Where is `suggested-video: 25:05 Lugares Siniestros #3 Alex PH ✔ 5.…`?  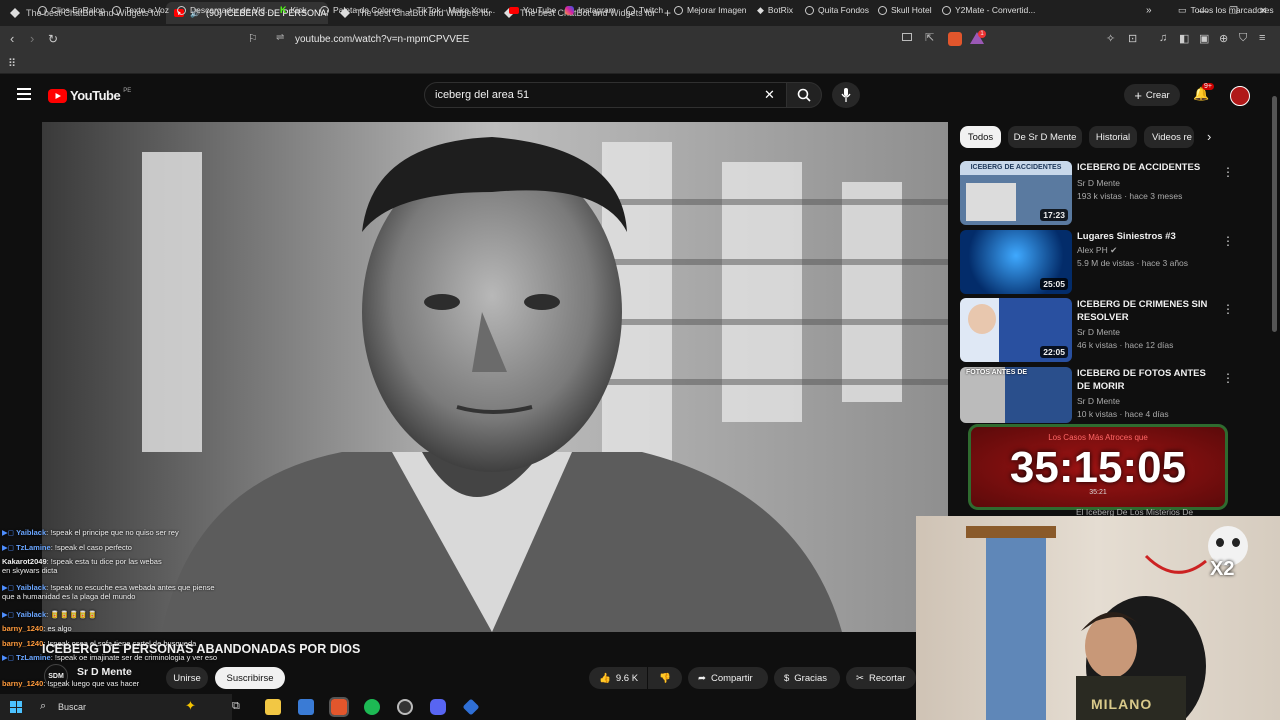 suggested-video: 25:05 Lugares Siniestros #3 Alex PH ✔ 5.… is located at coordinates (1097, 262).